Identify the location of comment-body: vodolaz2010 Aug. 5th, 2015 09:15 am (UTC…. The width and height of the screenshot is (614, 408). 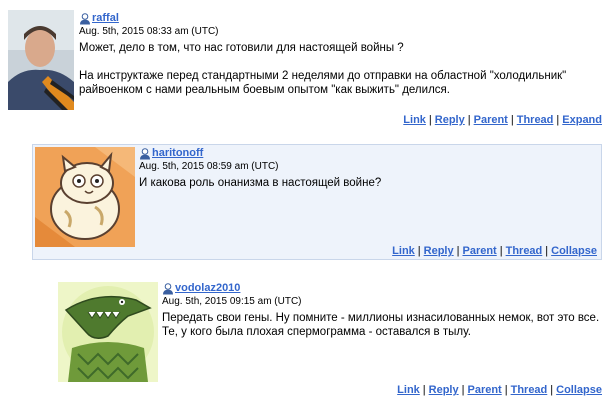
(382, 310).